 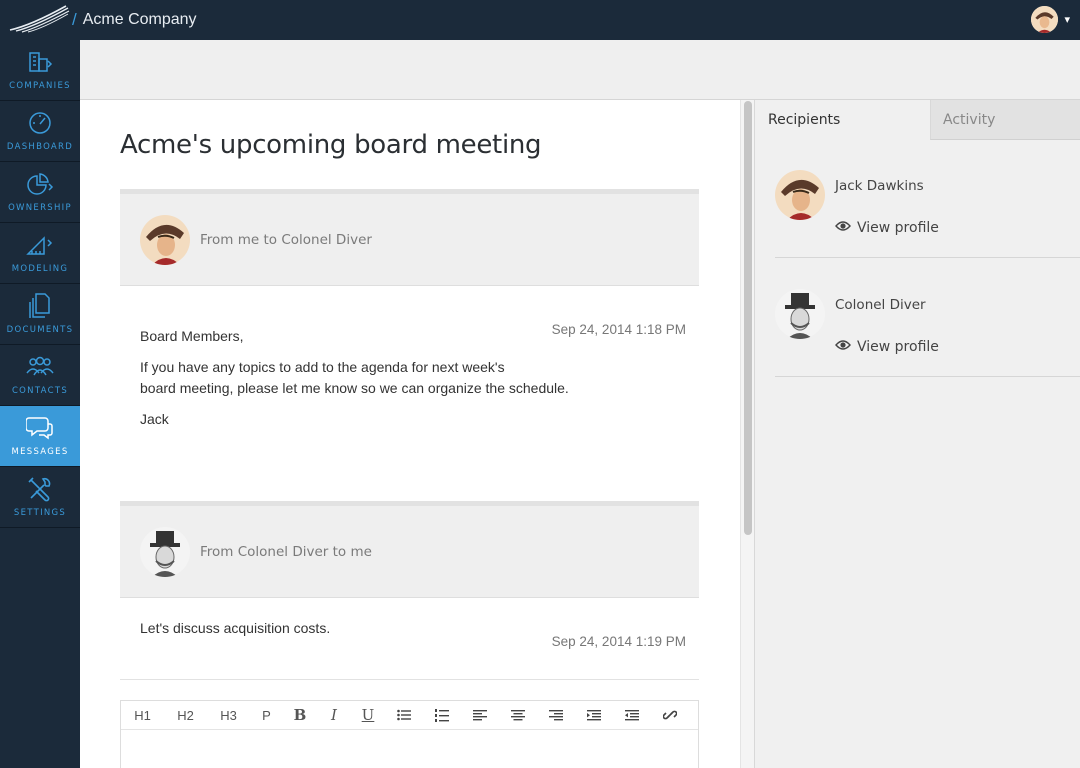 What do you see at coordinates (580, 70) in the screenshot?
I see `toolbar-strip` at bounding box center [580, 70].